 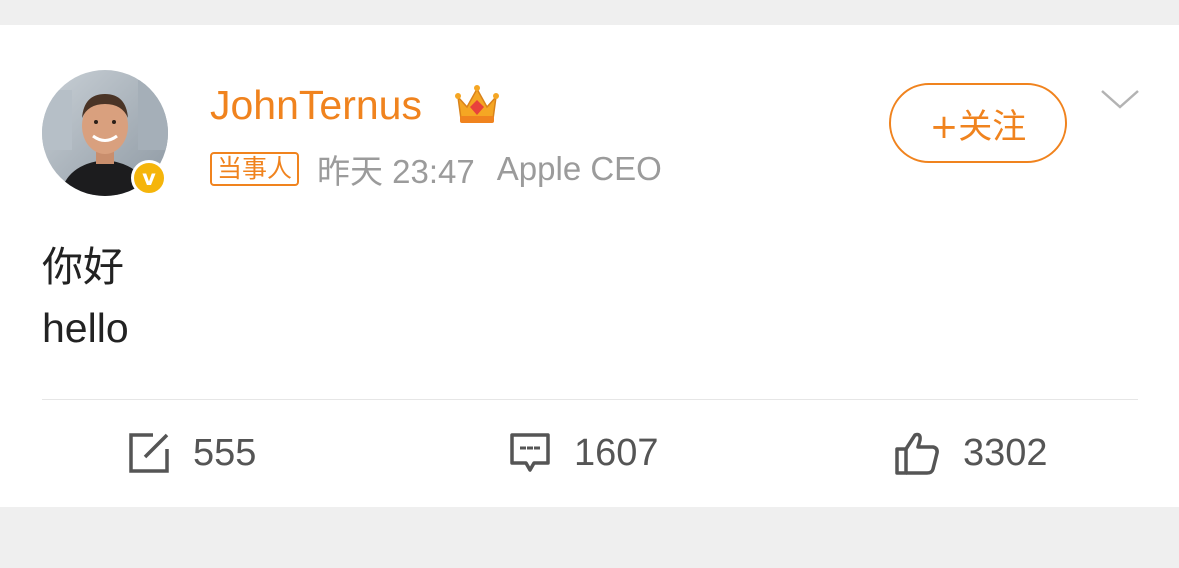 What do you see at coordinates (477, 104) in the screenshot?
I see `crown-icon` at bounding box center [477, 104].